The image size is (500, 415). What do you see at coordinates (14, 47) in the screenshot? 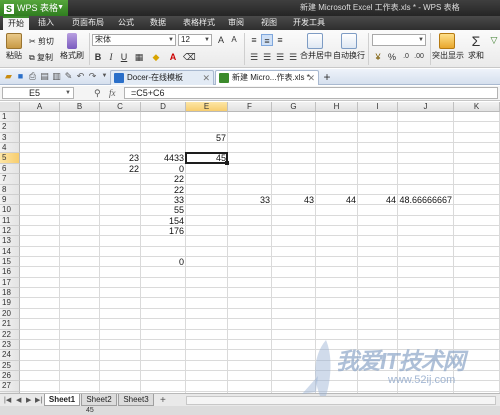
I see `paste-button: 粘贴` at bounding box center [14, 47].